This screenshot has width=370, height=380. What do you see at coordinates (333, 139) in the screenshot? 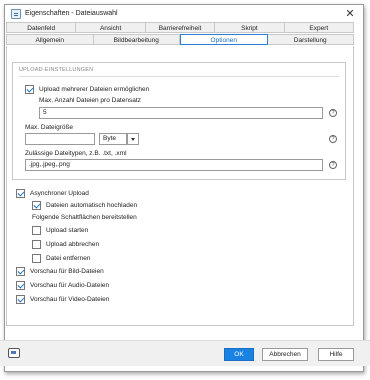
I see `max-size-help-icon: ?` at bounding box center [333, 139].